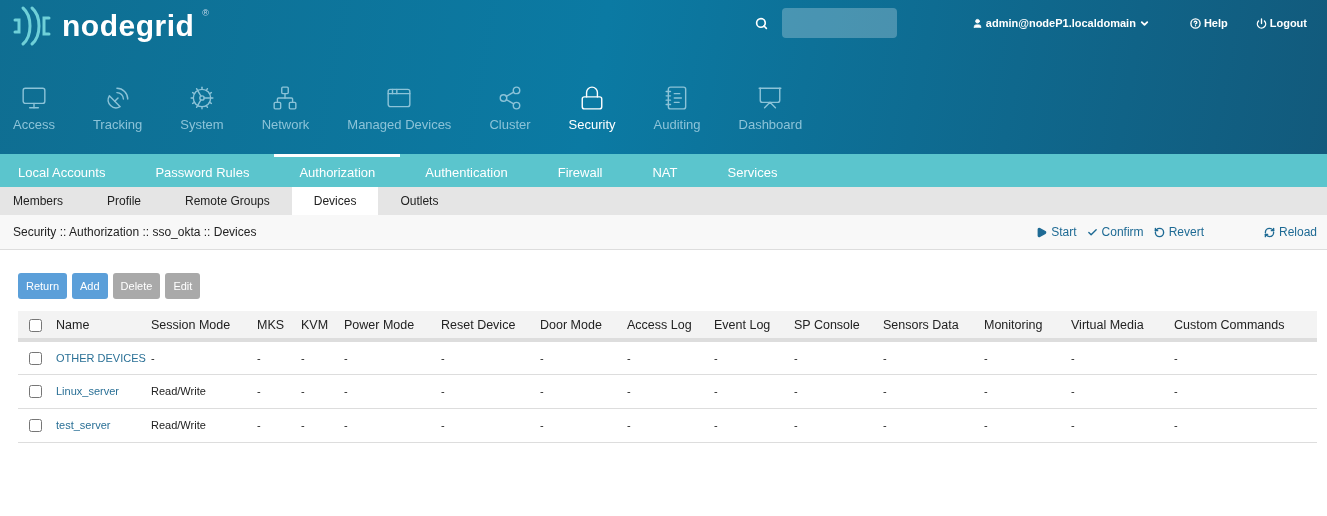 This screenshot has height=516, width=1327. Describe the element at coordinates (677, 108) in the screenshot. I see `nav-item: Auditing` at that location.